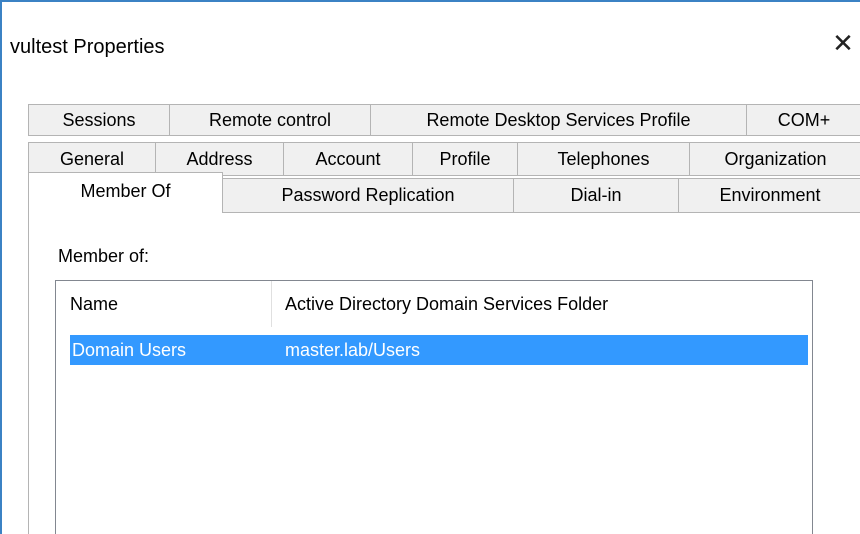 The image size is (860, 534). What do you see at coordinates (541, 304) in the screenshot?
I see `column-header-folder: Active Directory Domain Services Folder` at bounding box center [541, 304].